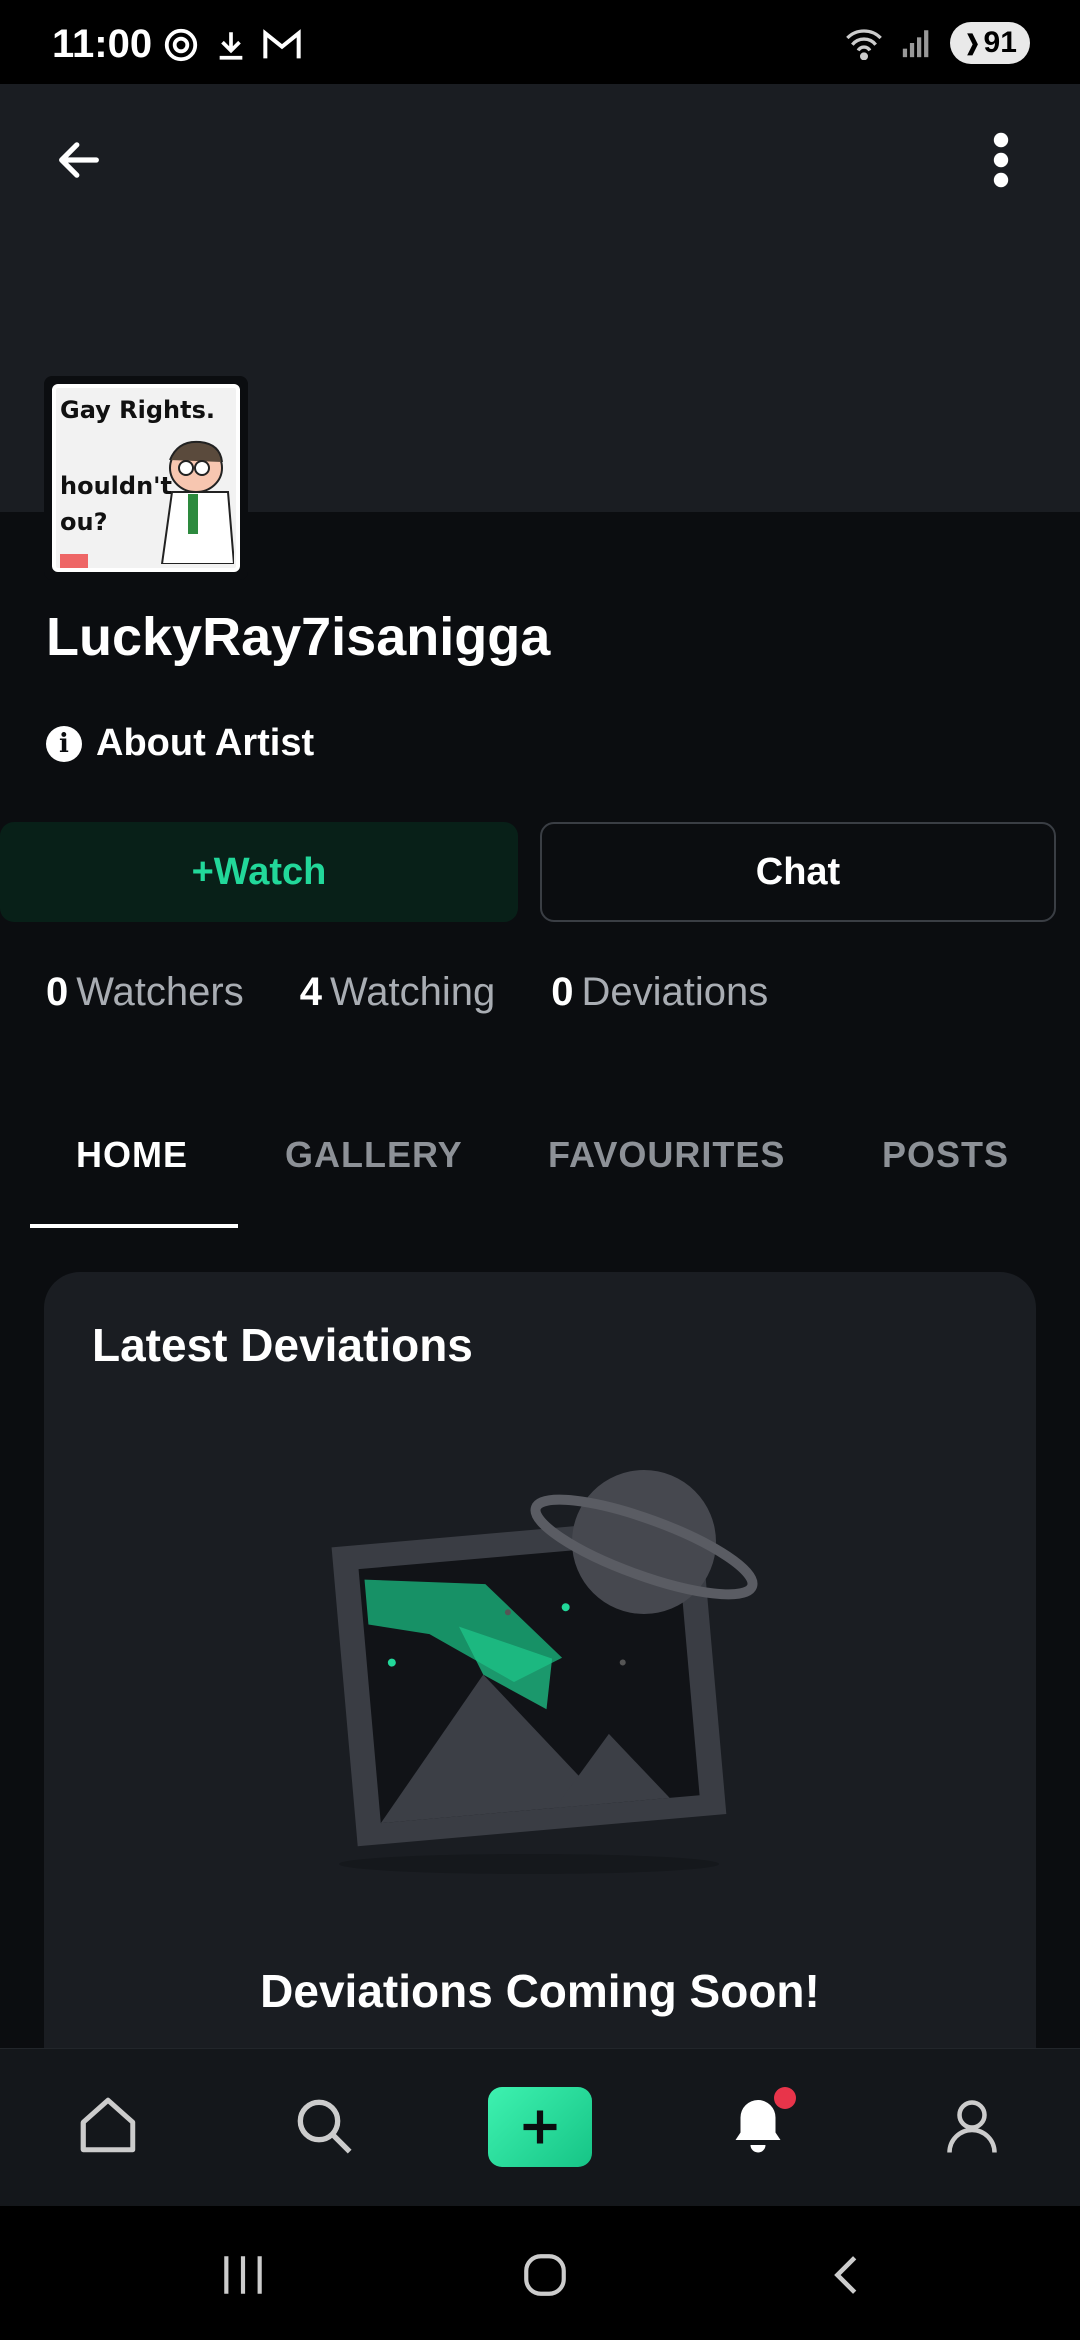 This screenshot has height=2340, width=1080. Describe the element at coordinates (785, 2098) in the screenshot. I see `notification-badge` at that location.